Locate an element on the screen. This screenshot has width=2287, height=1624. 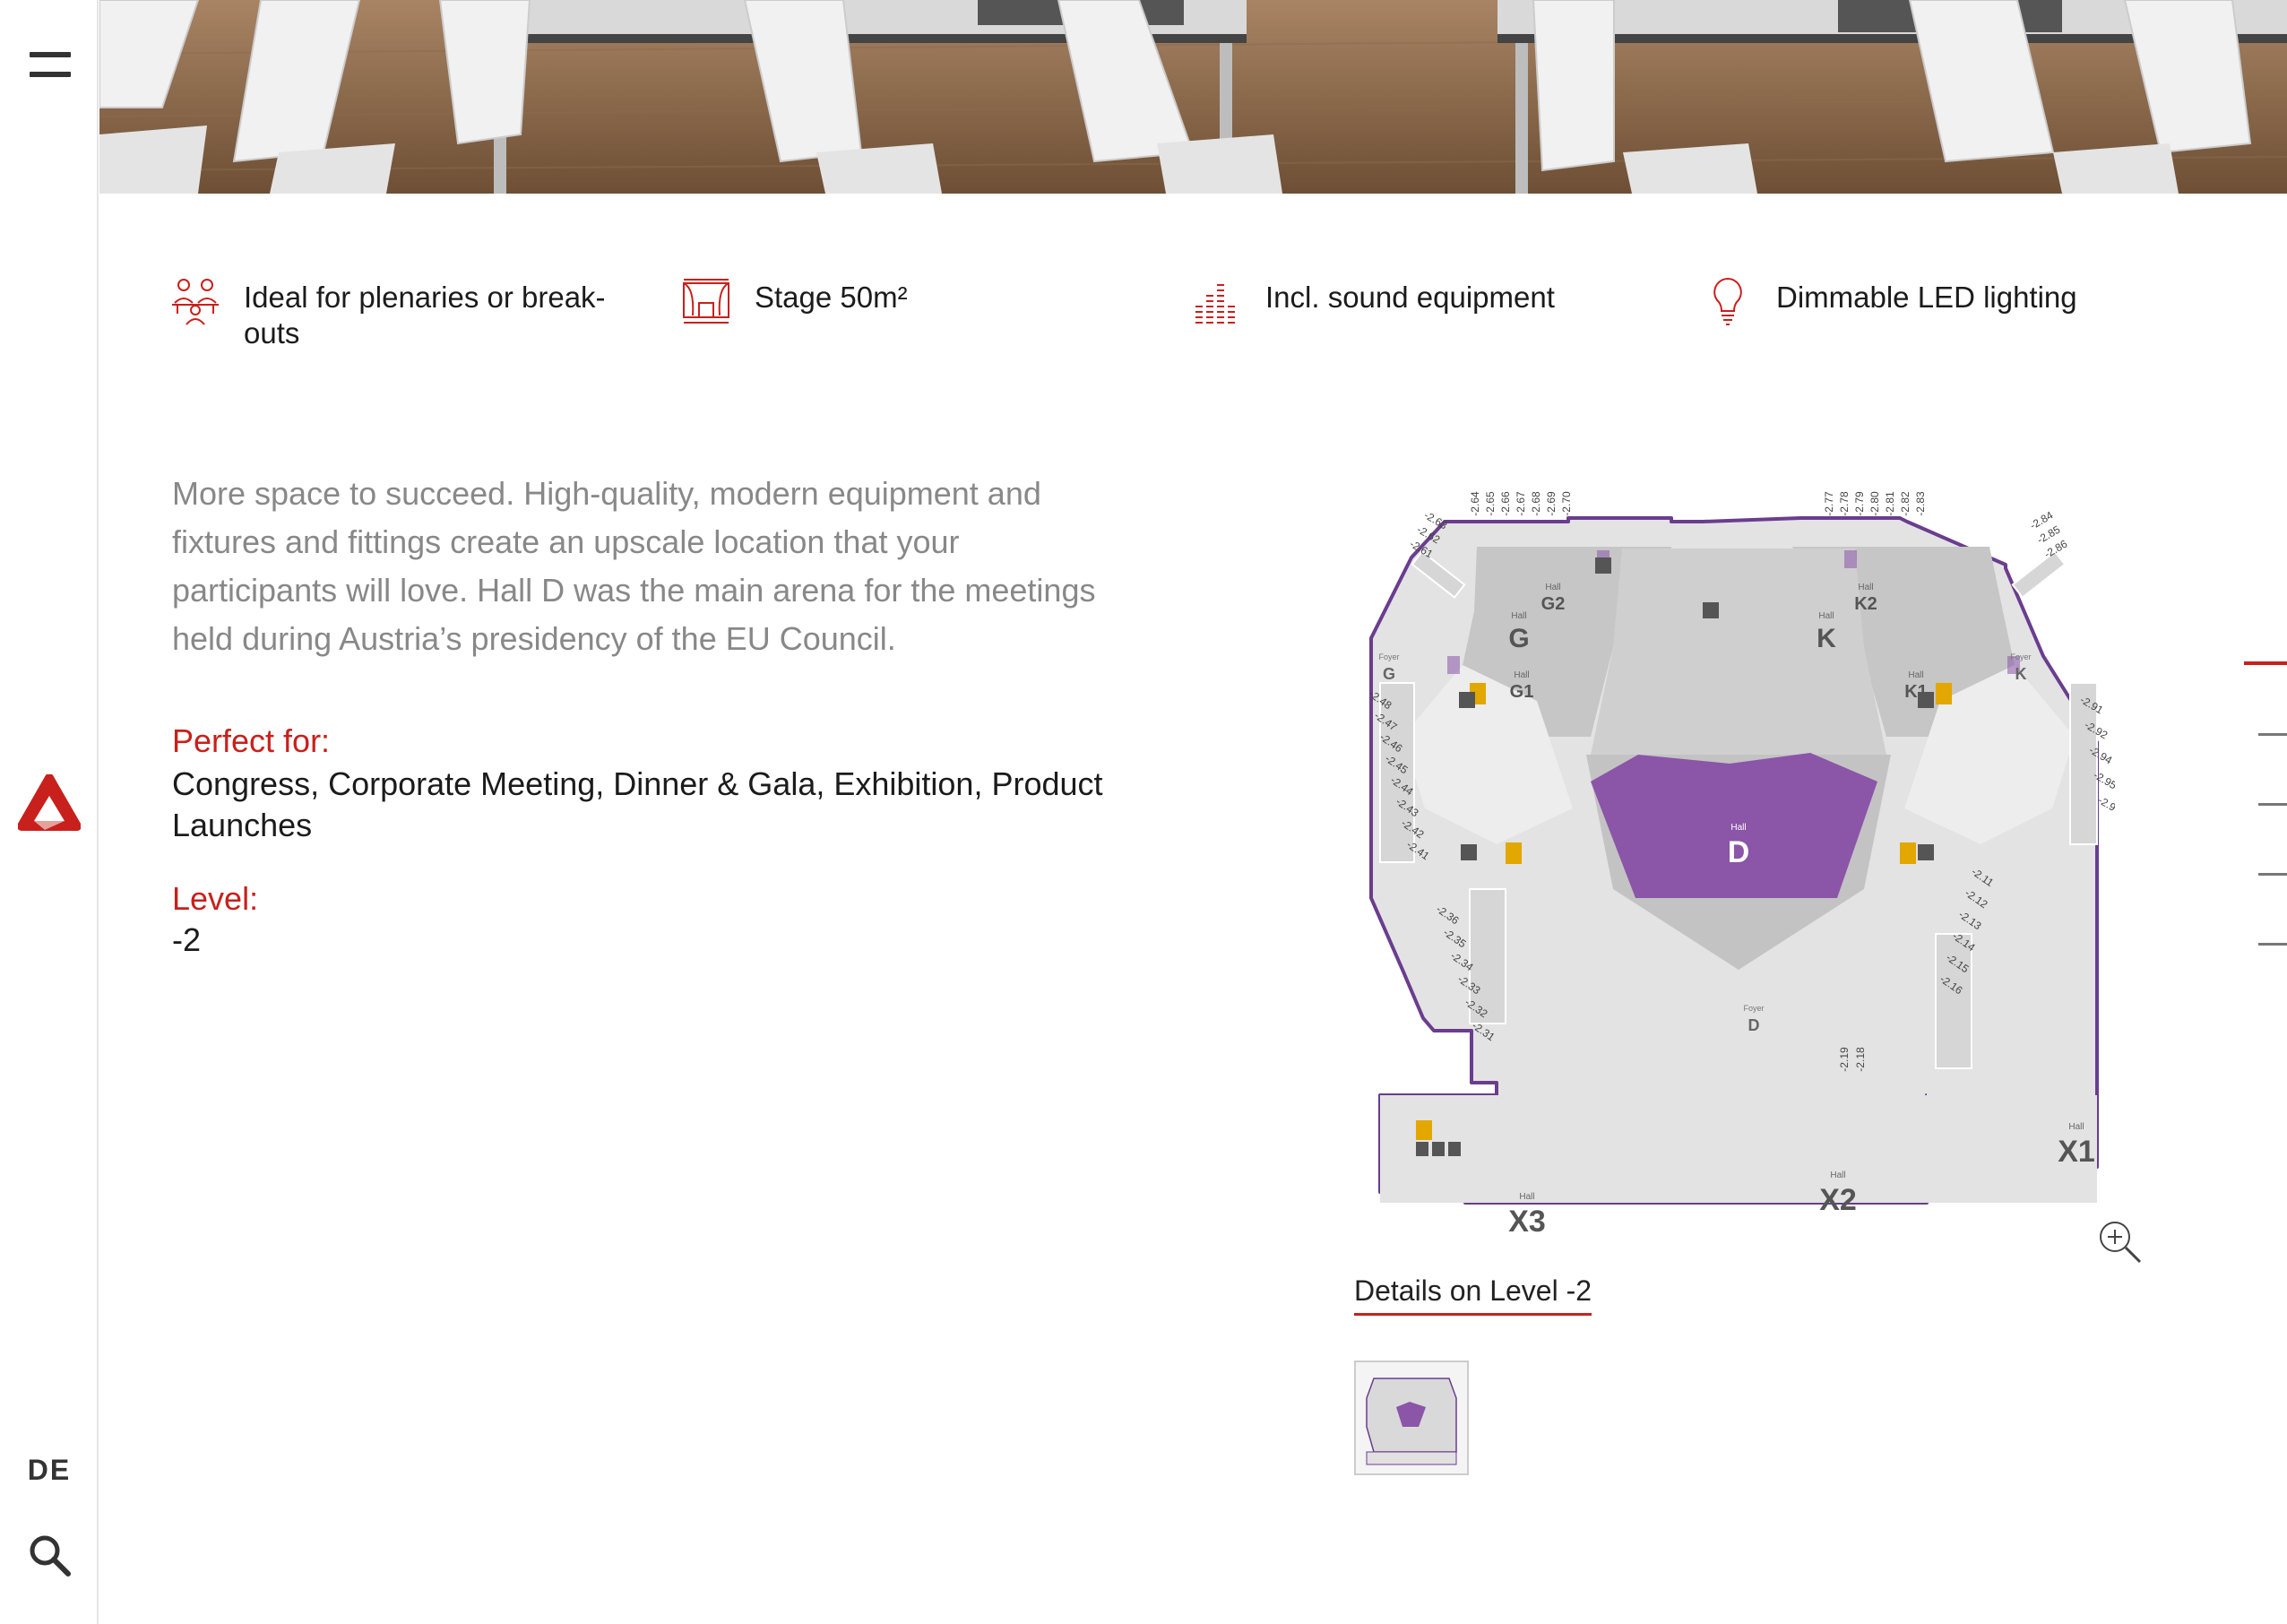
sidebar: DE is located at coordinates (49, 812).